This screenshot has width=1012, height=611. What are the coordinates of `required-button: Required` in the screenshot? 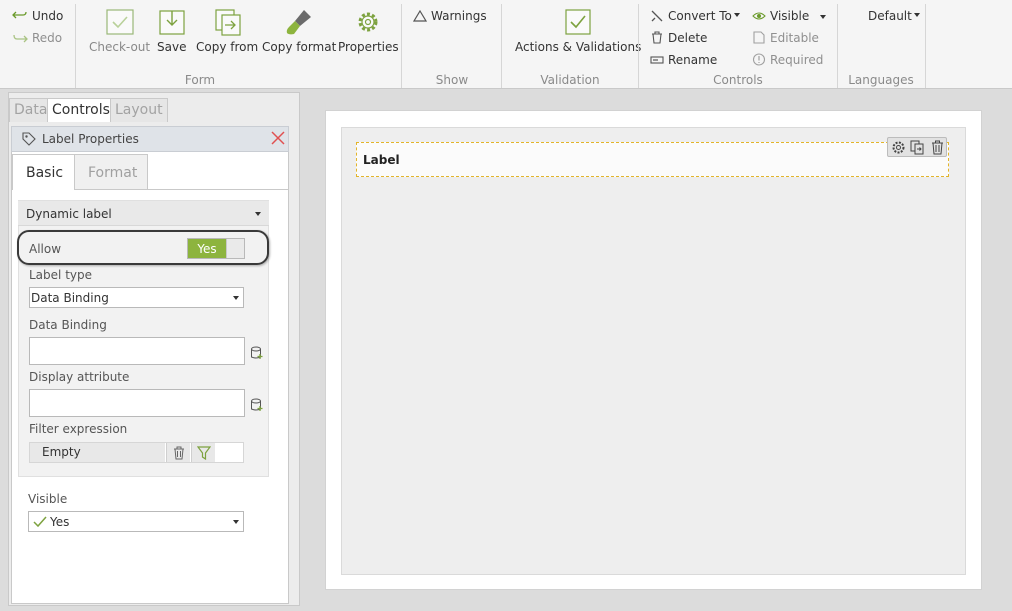 It's located at (787, 60).